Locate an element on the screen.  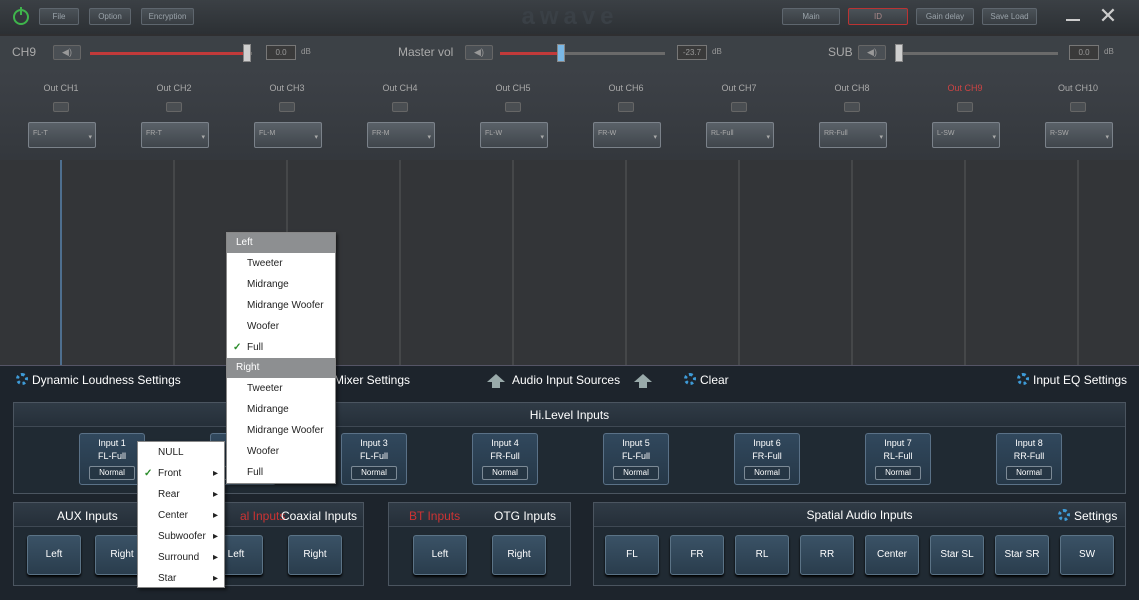
channel-output-select: L-SW is located at coordinates (966, 135).